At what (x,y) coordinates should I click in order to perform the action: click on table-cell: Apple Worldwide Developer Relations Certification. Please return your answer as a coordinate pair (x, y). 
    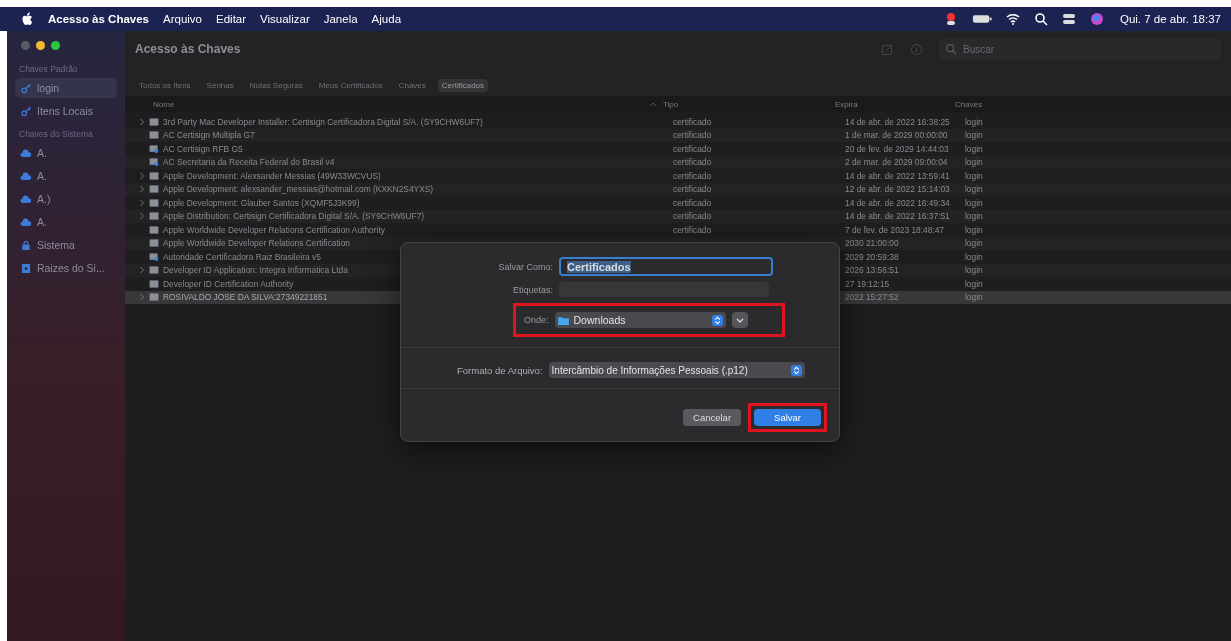
    Looking at the image, I should click on (256, 243).